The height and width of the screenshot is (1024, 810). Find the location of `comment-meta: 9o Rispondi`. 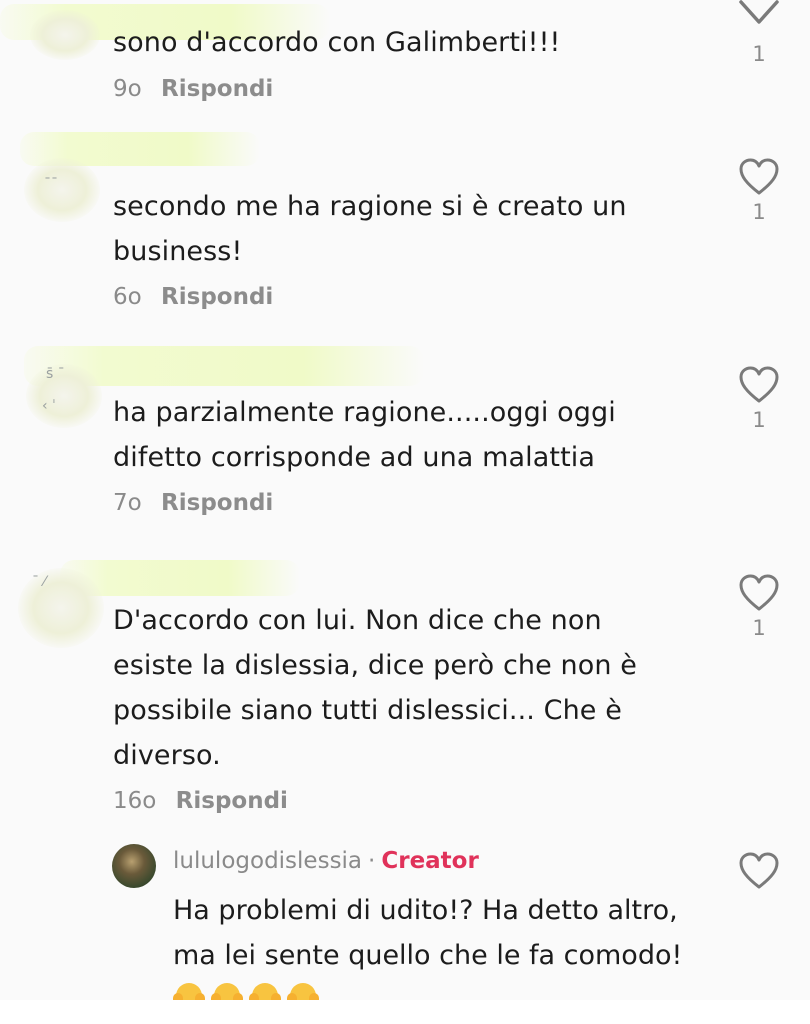

comment-meta: 9o Rispondi is located at coordinates (193, 89).